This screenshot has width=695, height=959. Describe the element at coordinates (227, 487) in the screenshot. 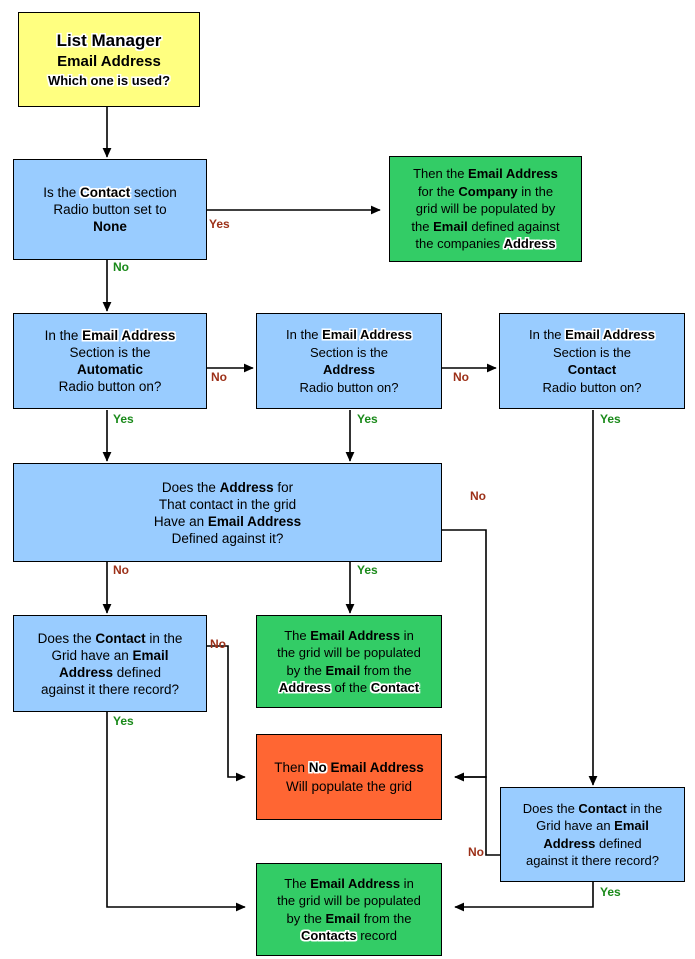

I see `q-address-has-email-line1: Does the Address for` at that location.